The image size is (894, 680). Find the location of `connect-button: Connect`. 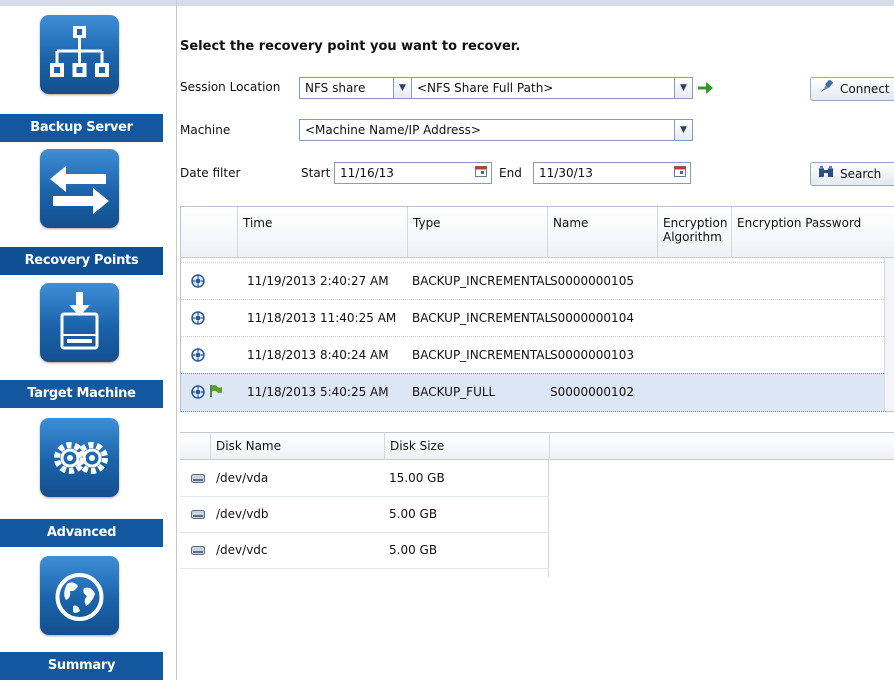

connect-button: Connect is located at coordinates (852, 89).